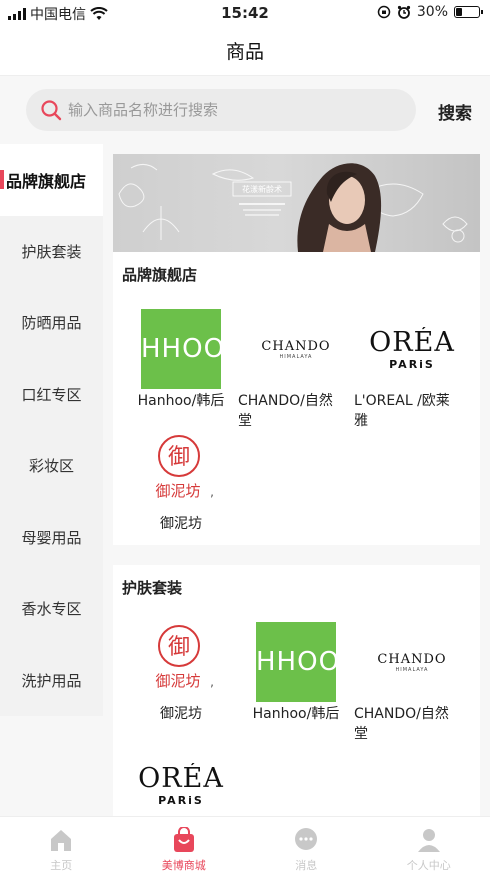 Image resolution: width=490 pixels, height=876 pixels. I want to click on search-bar: 搜索, so click(245, 110).